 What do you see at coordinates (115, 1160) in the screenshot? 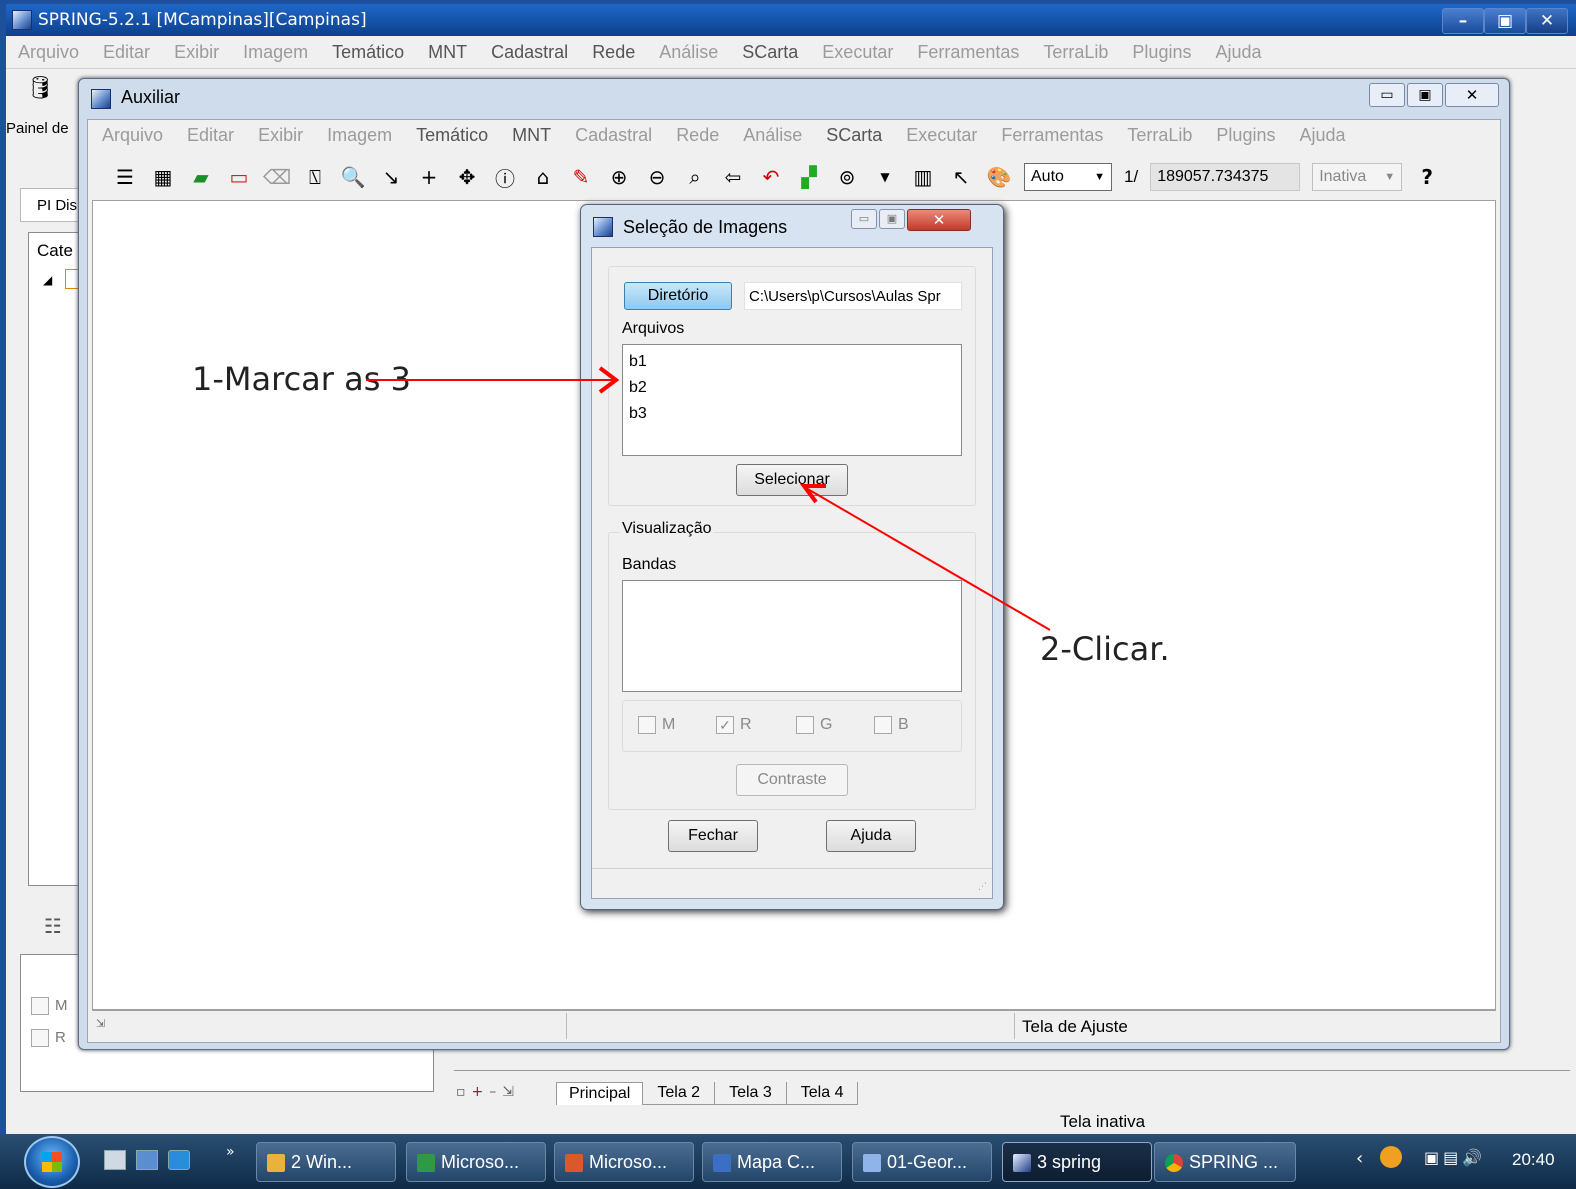
I see `show-desktop-icon` at bounding box center [115, 1160].